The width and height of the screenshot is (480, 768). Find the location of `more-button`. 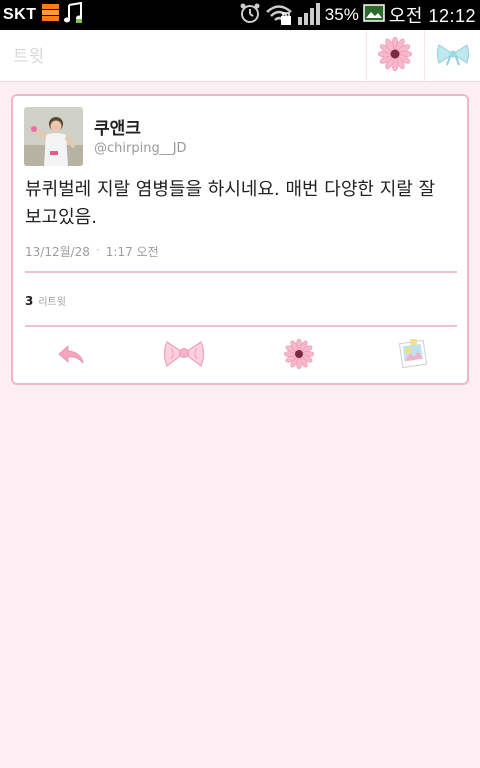

more-button is located at coordinates (413, 356).